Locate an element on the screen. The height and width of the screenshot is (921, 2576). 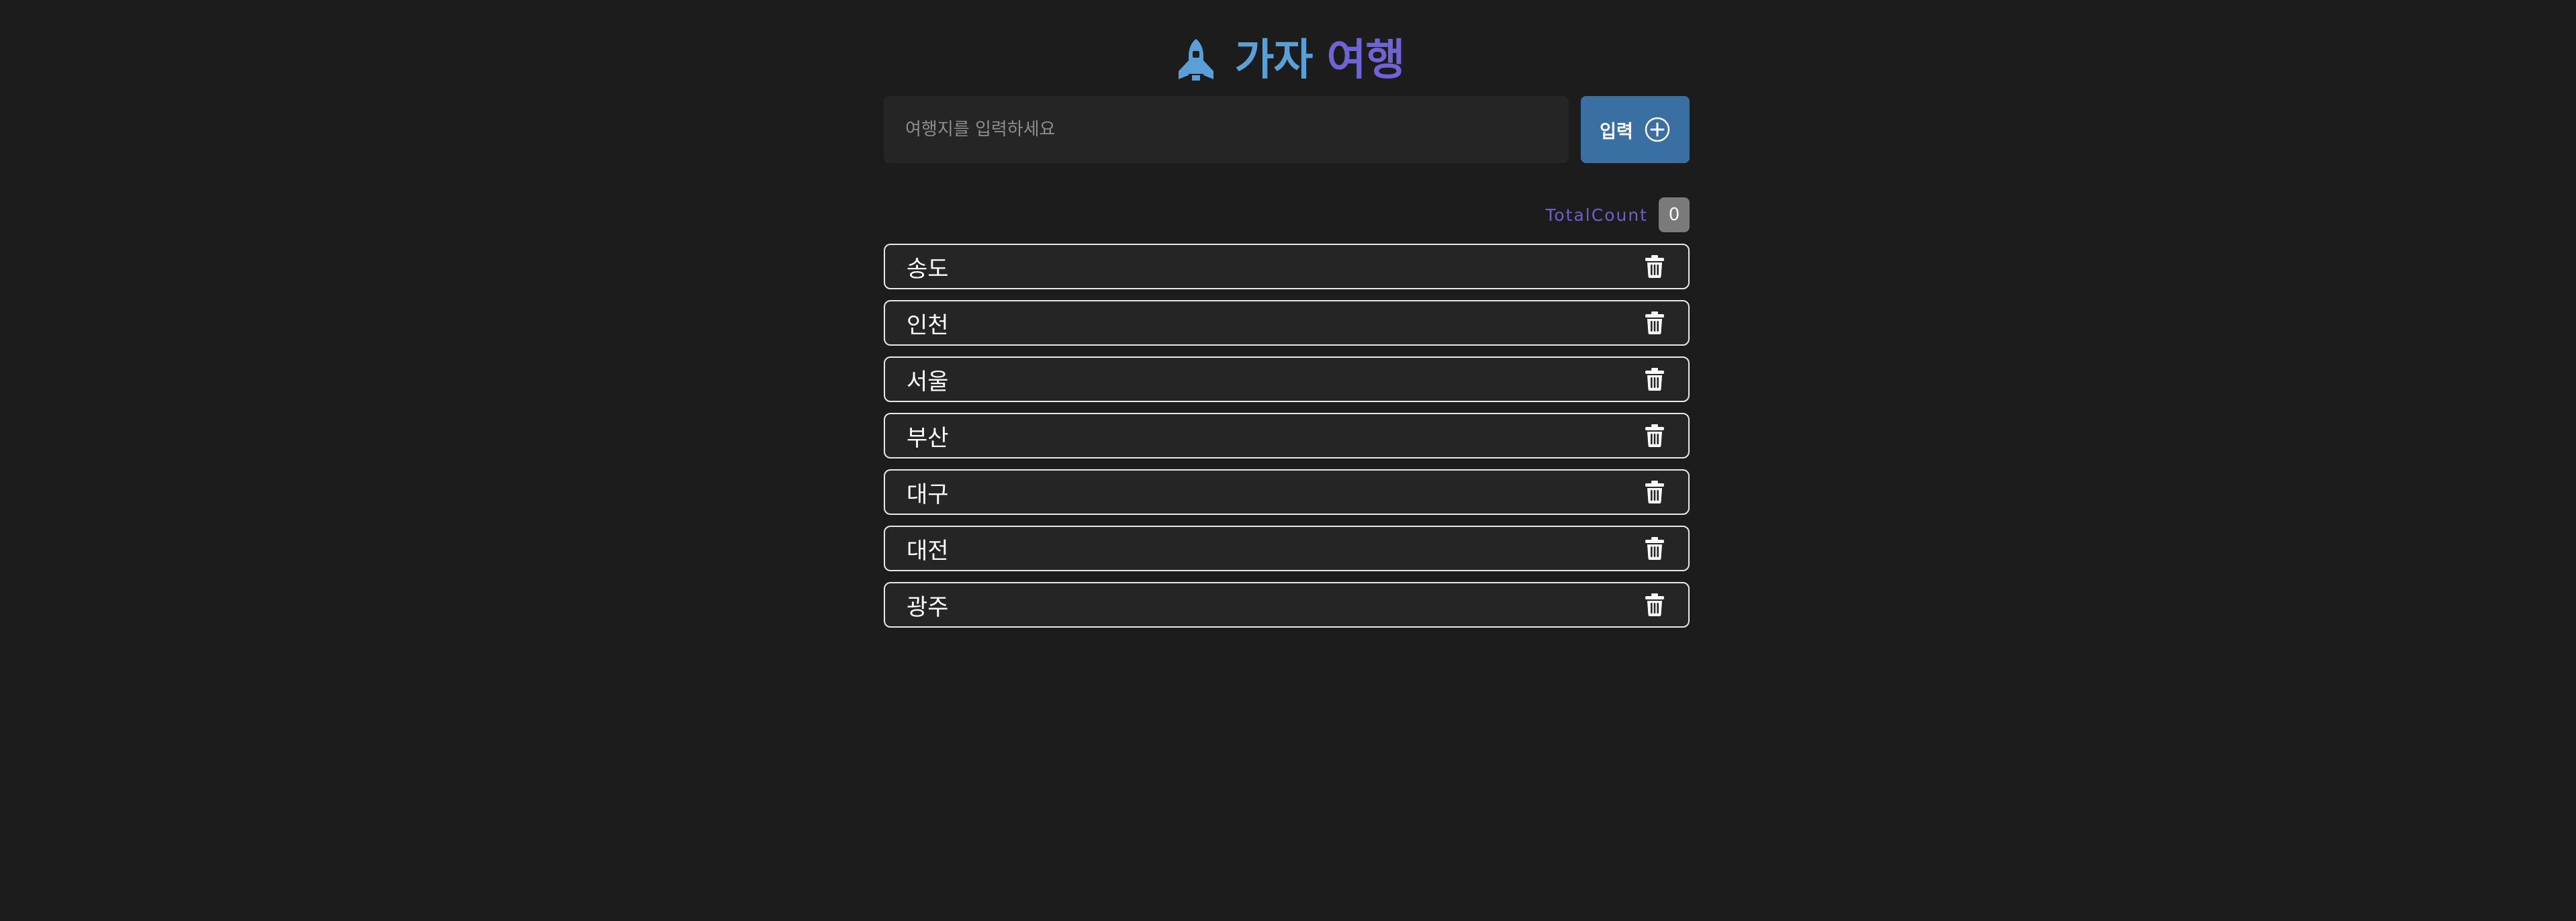
add-button-label: 입력 is located at coordinates (1616, 131).